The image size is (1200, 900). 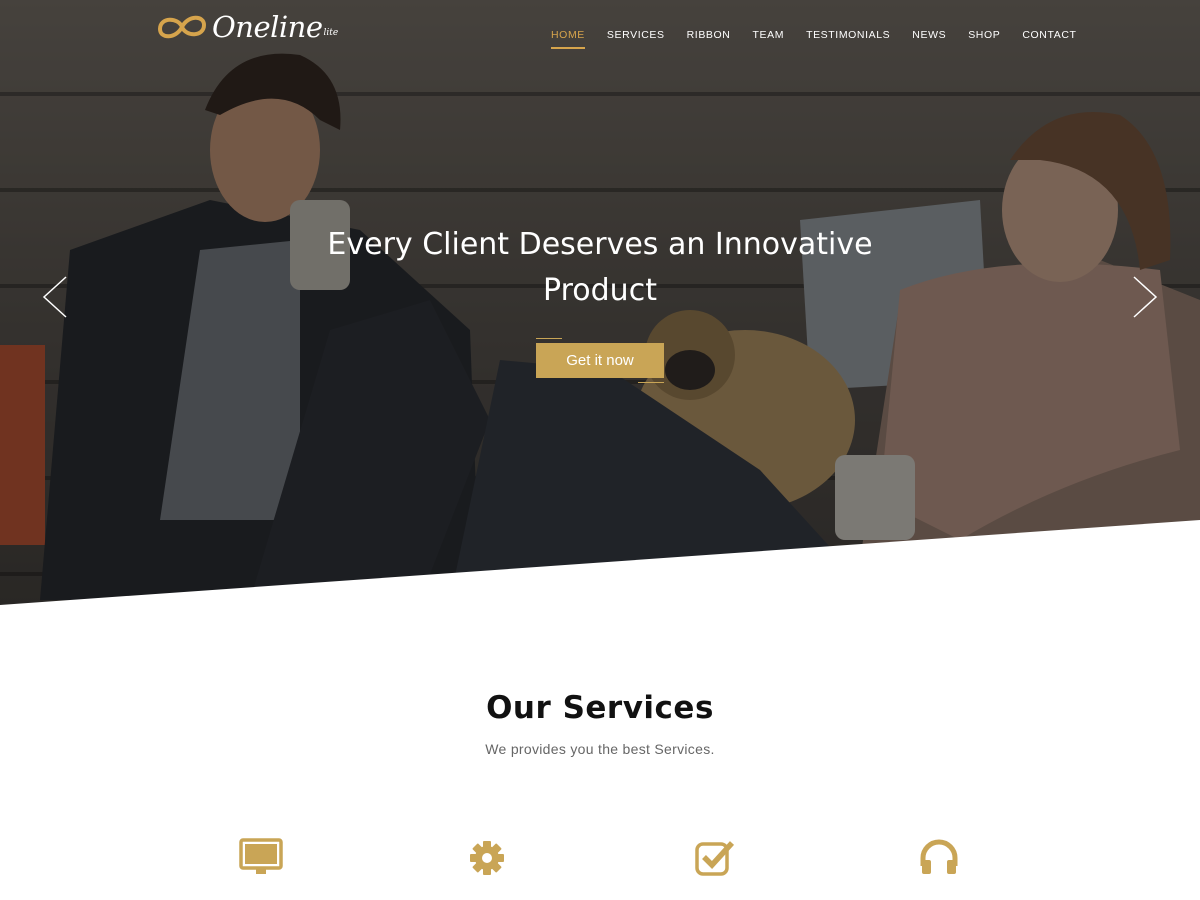 I want to click on chevron-right-icon, so click(x=1145, y=297).